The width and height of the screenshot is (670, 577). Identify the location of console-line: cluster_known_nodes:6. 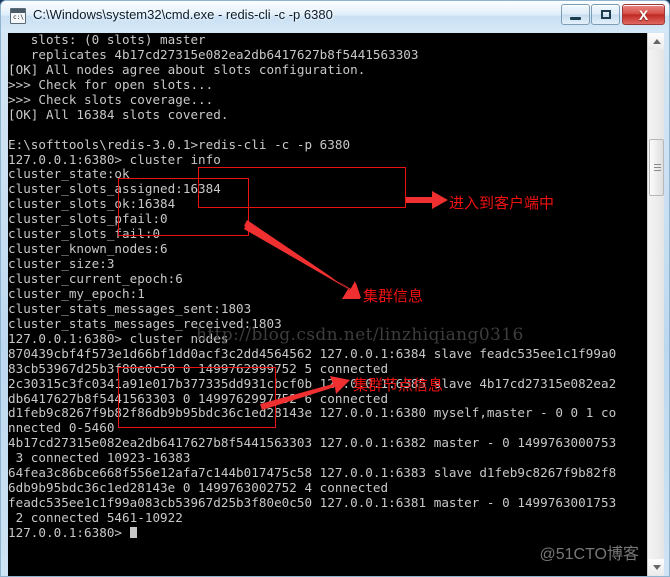
(88, 249).